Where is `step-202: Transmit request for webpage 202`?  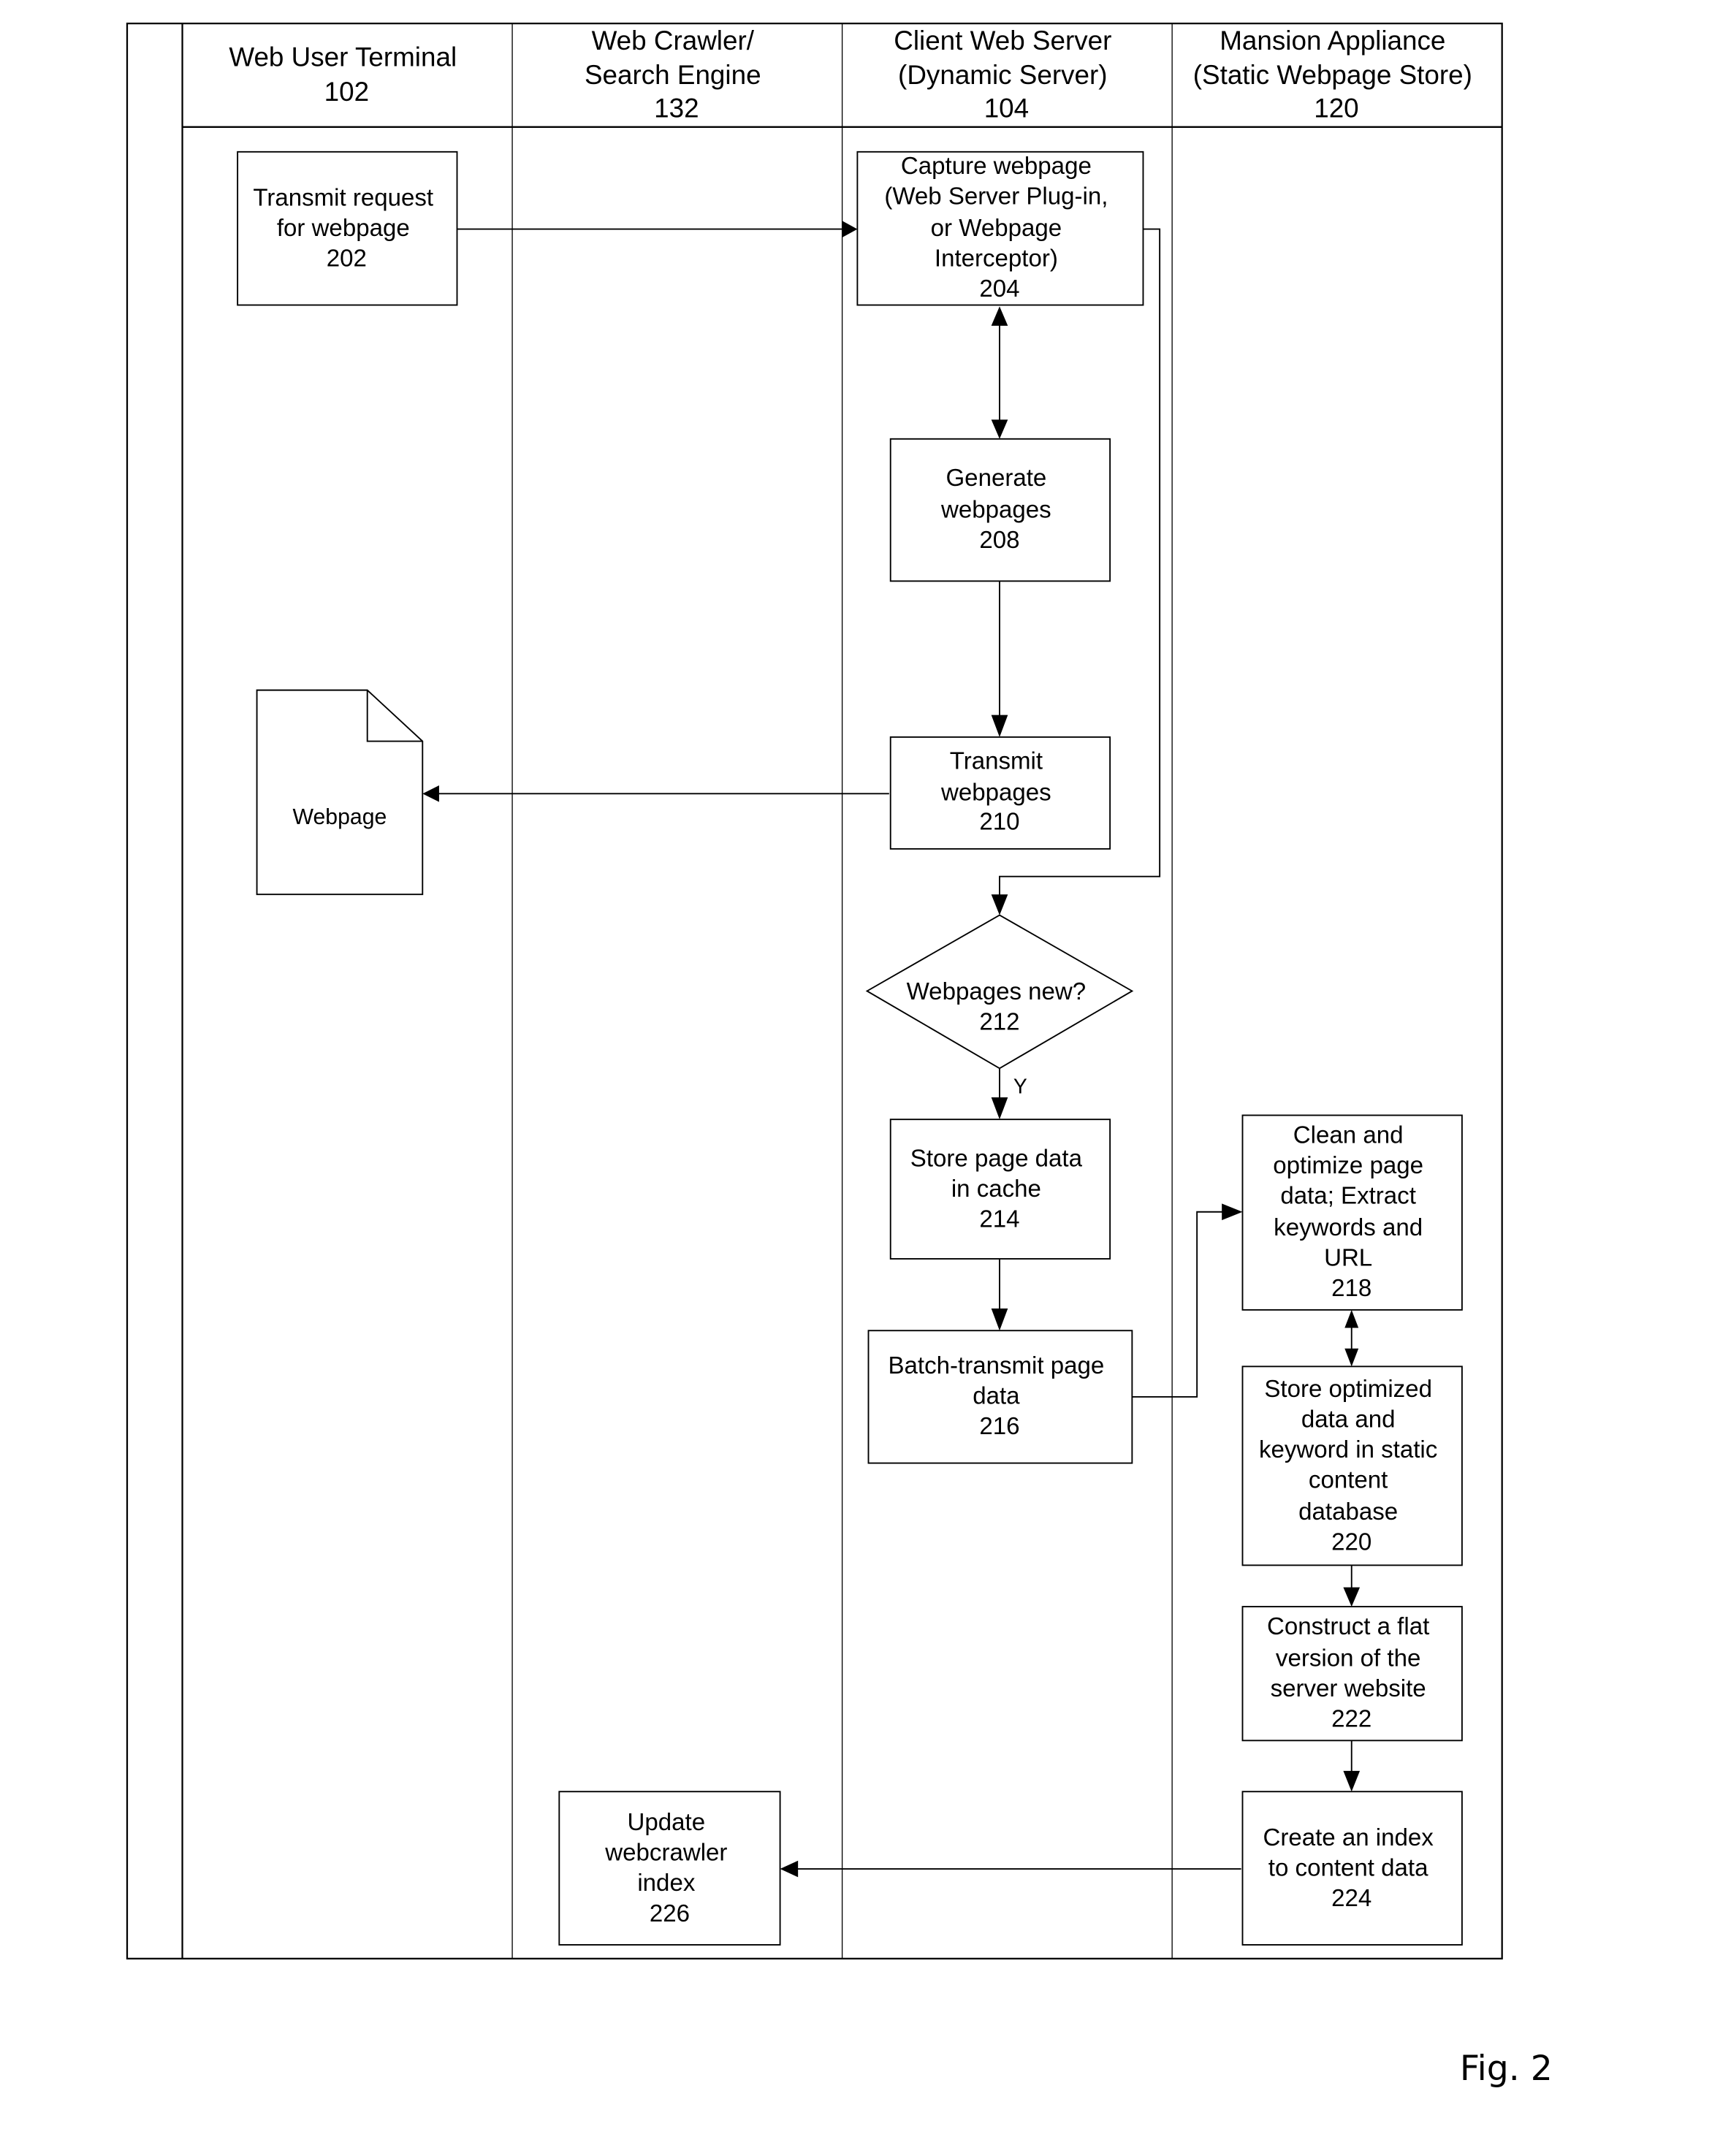 step-202: Transmit request for webpage 202 is located at coordinates (347, 228).